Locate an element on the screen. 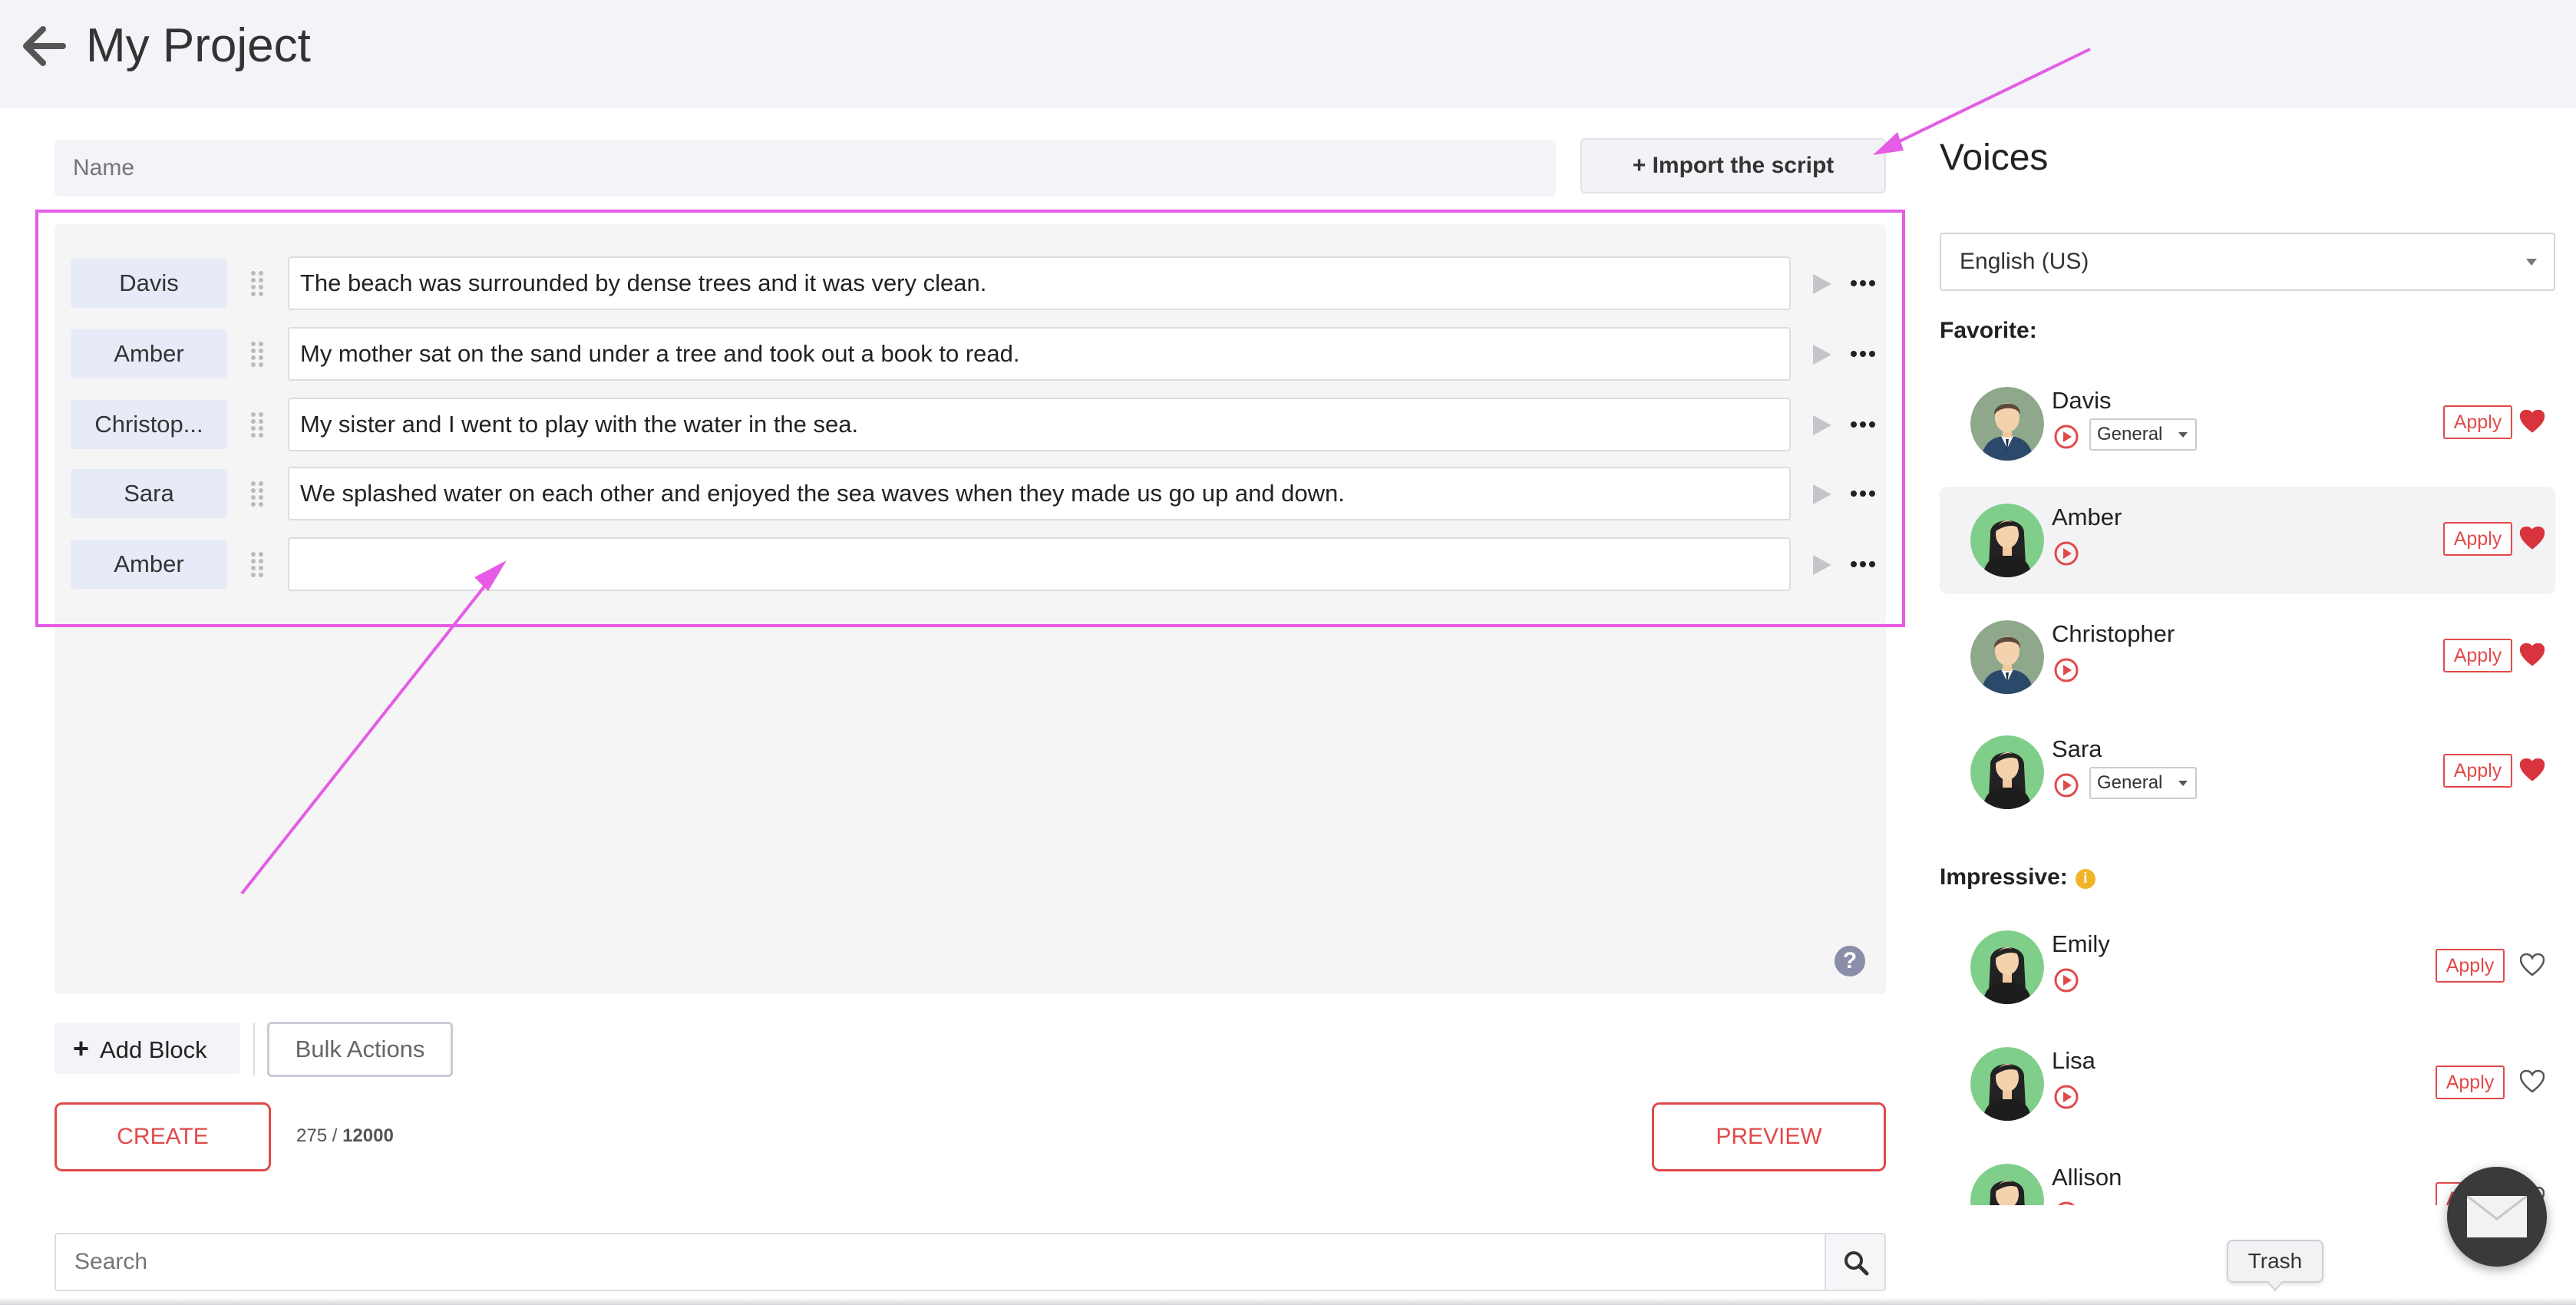 Image resolution: width=2576 pixels, height=1305 pixels. voice-name: Emily is located at coordinates (2081, 943).